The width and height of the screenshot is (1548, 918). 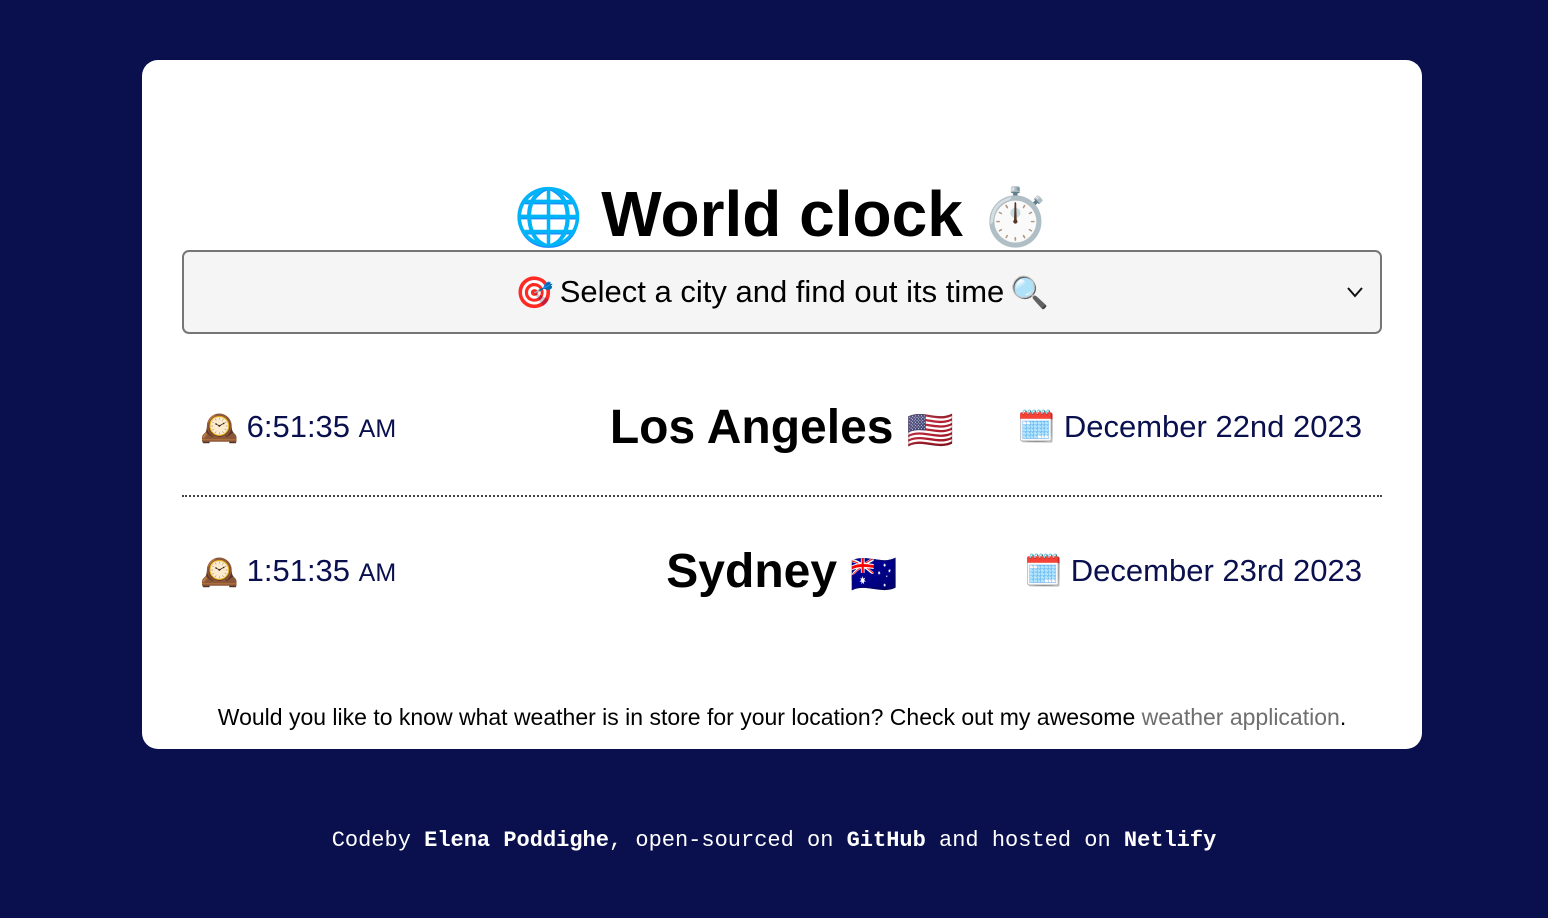 I want to click on target-icon: 🎯, so click(x=534, y=292).